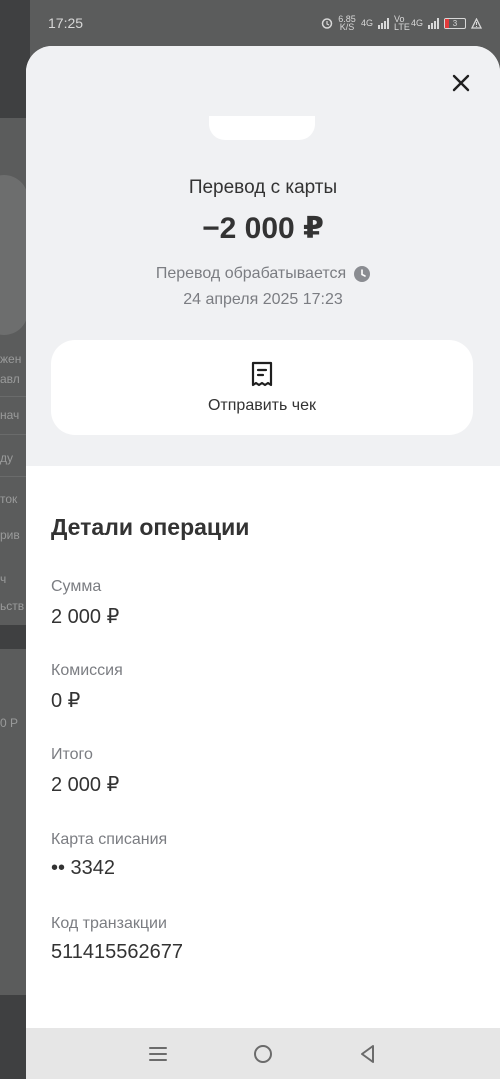  What do you see at coordinates (327, 23) in the screenshot?
I see `alarm-icon` at bounding box center [327, 23].